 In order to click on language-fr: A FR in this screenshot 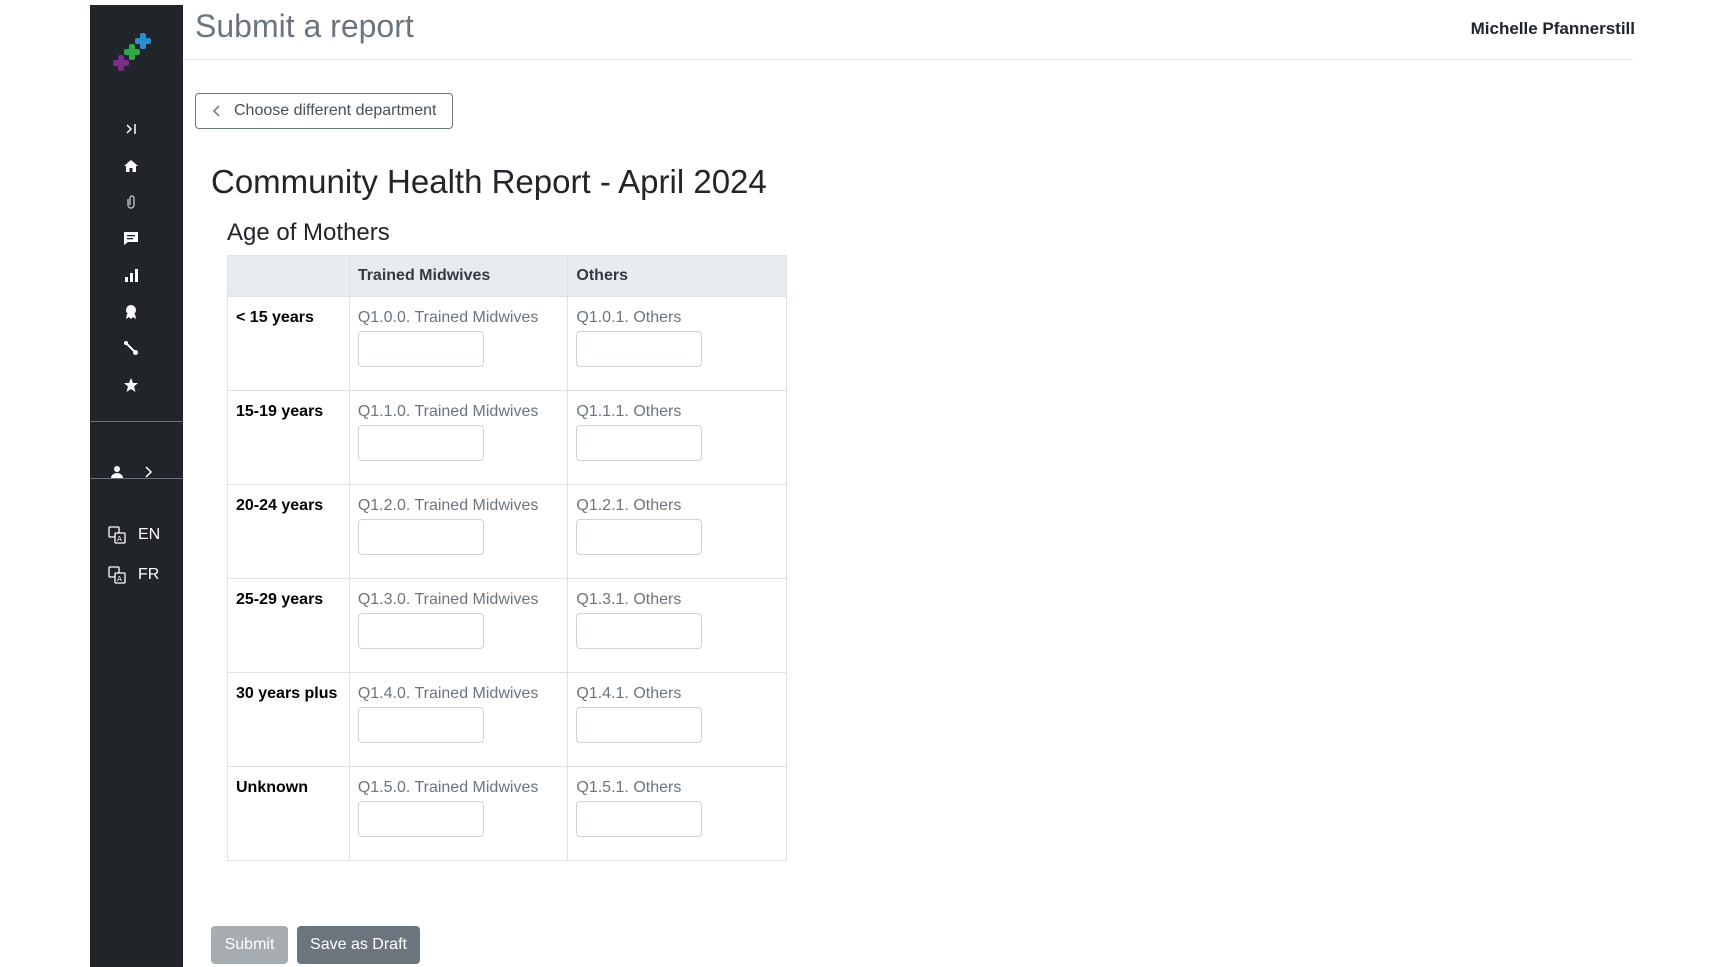, I will do `click(133, 575)`.